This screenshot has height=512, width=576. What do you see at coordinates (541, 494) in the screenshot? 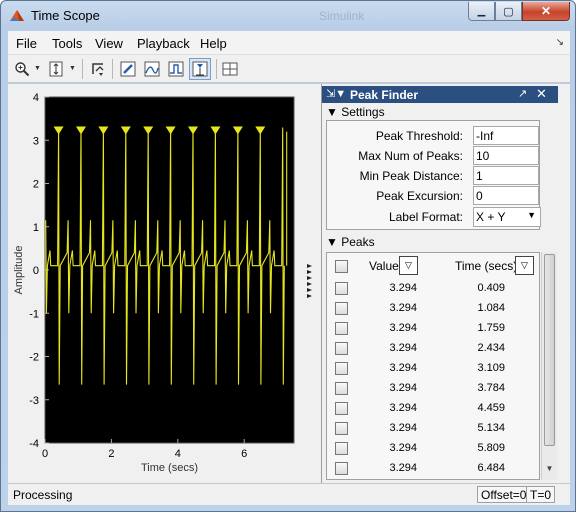
I see `time-readout: T=0` at bounding box center [541, 494].